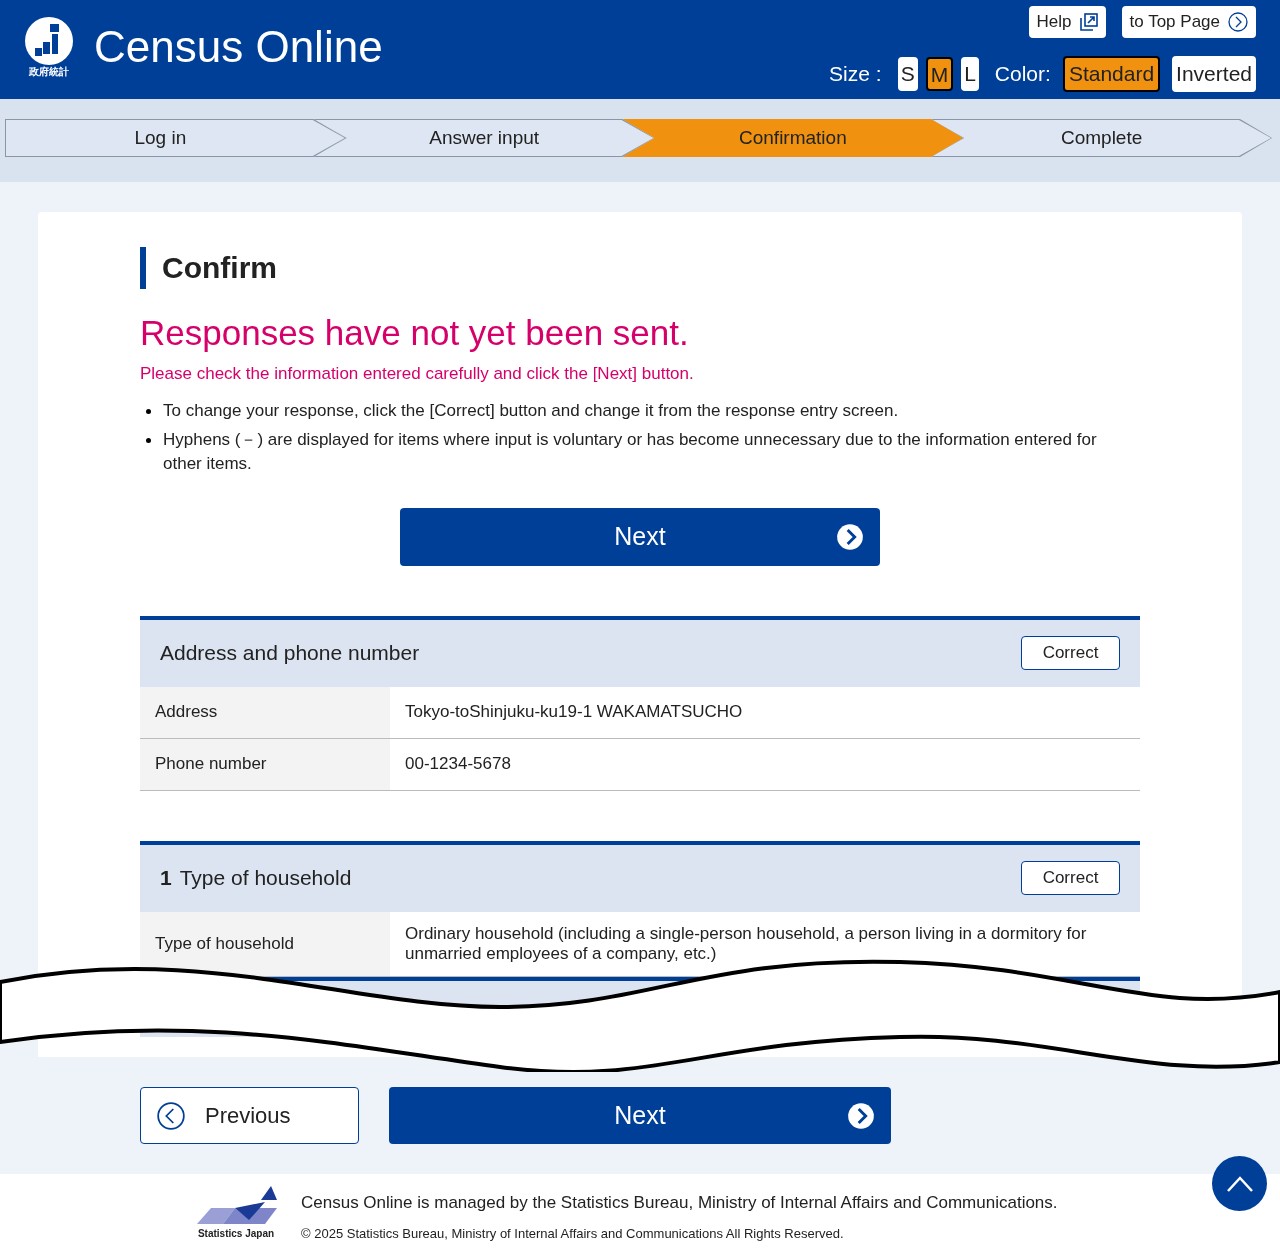 The width and height of the screenshot is (1280, 1256). I want to click on chevron-left-icon, so click(171, 1115).